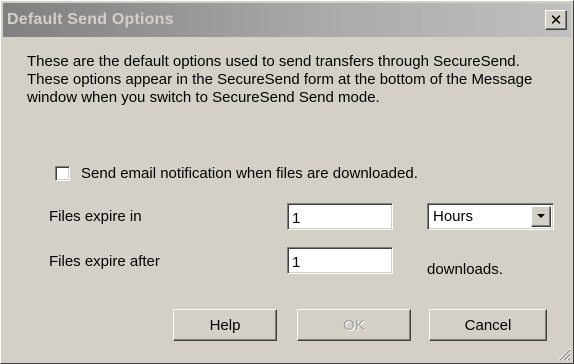 The height and width of the screenshot is (364, 574). Describe the element at coordinates (340, 260) in the screenshot. I see `expire-after-input` at that location.